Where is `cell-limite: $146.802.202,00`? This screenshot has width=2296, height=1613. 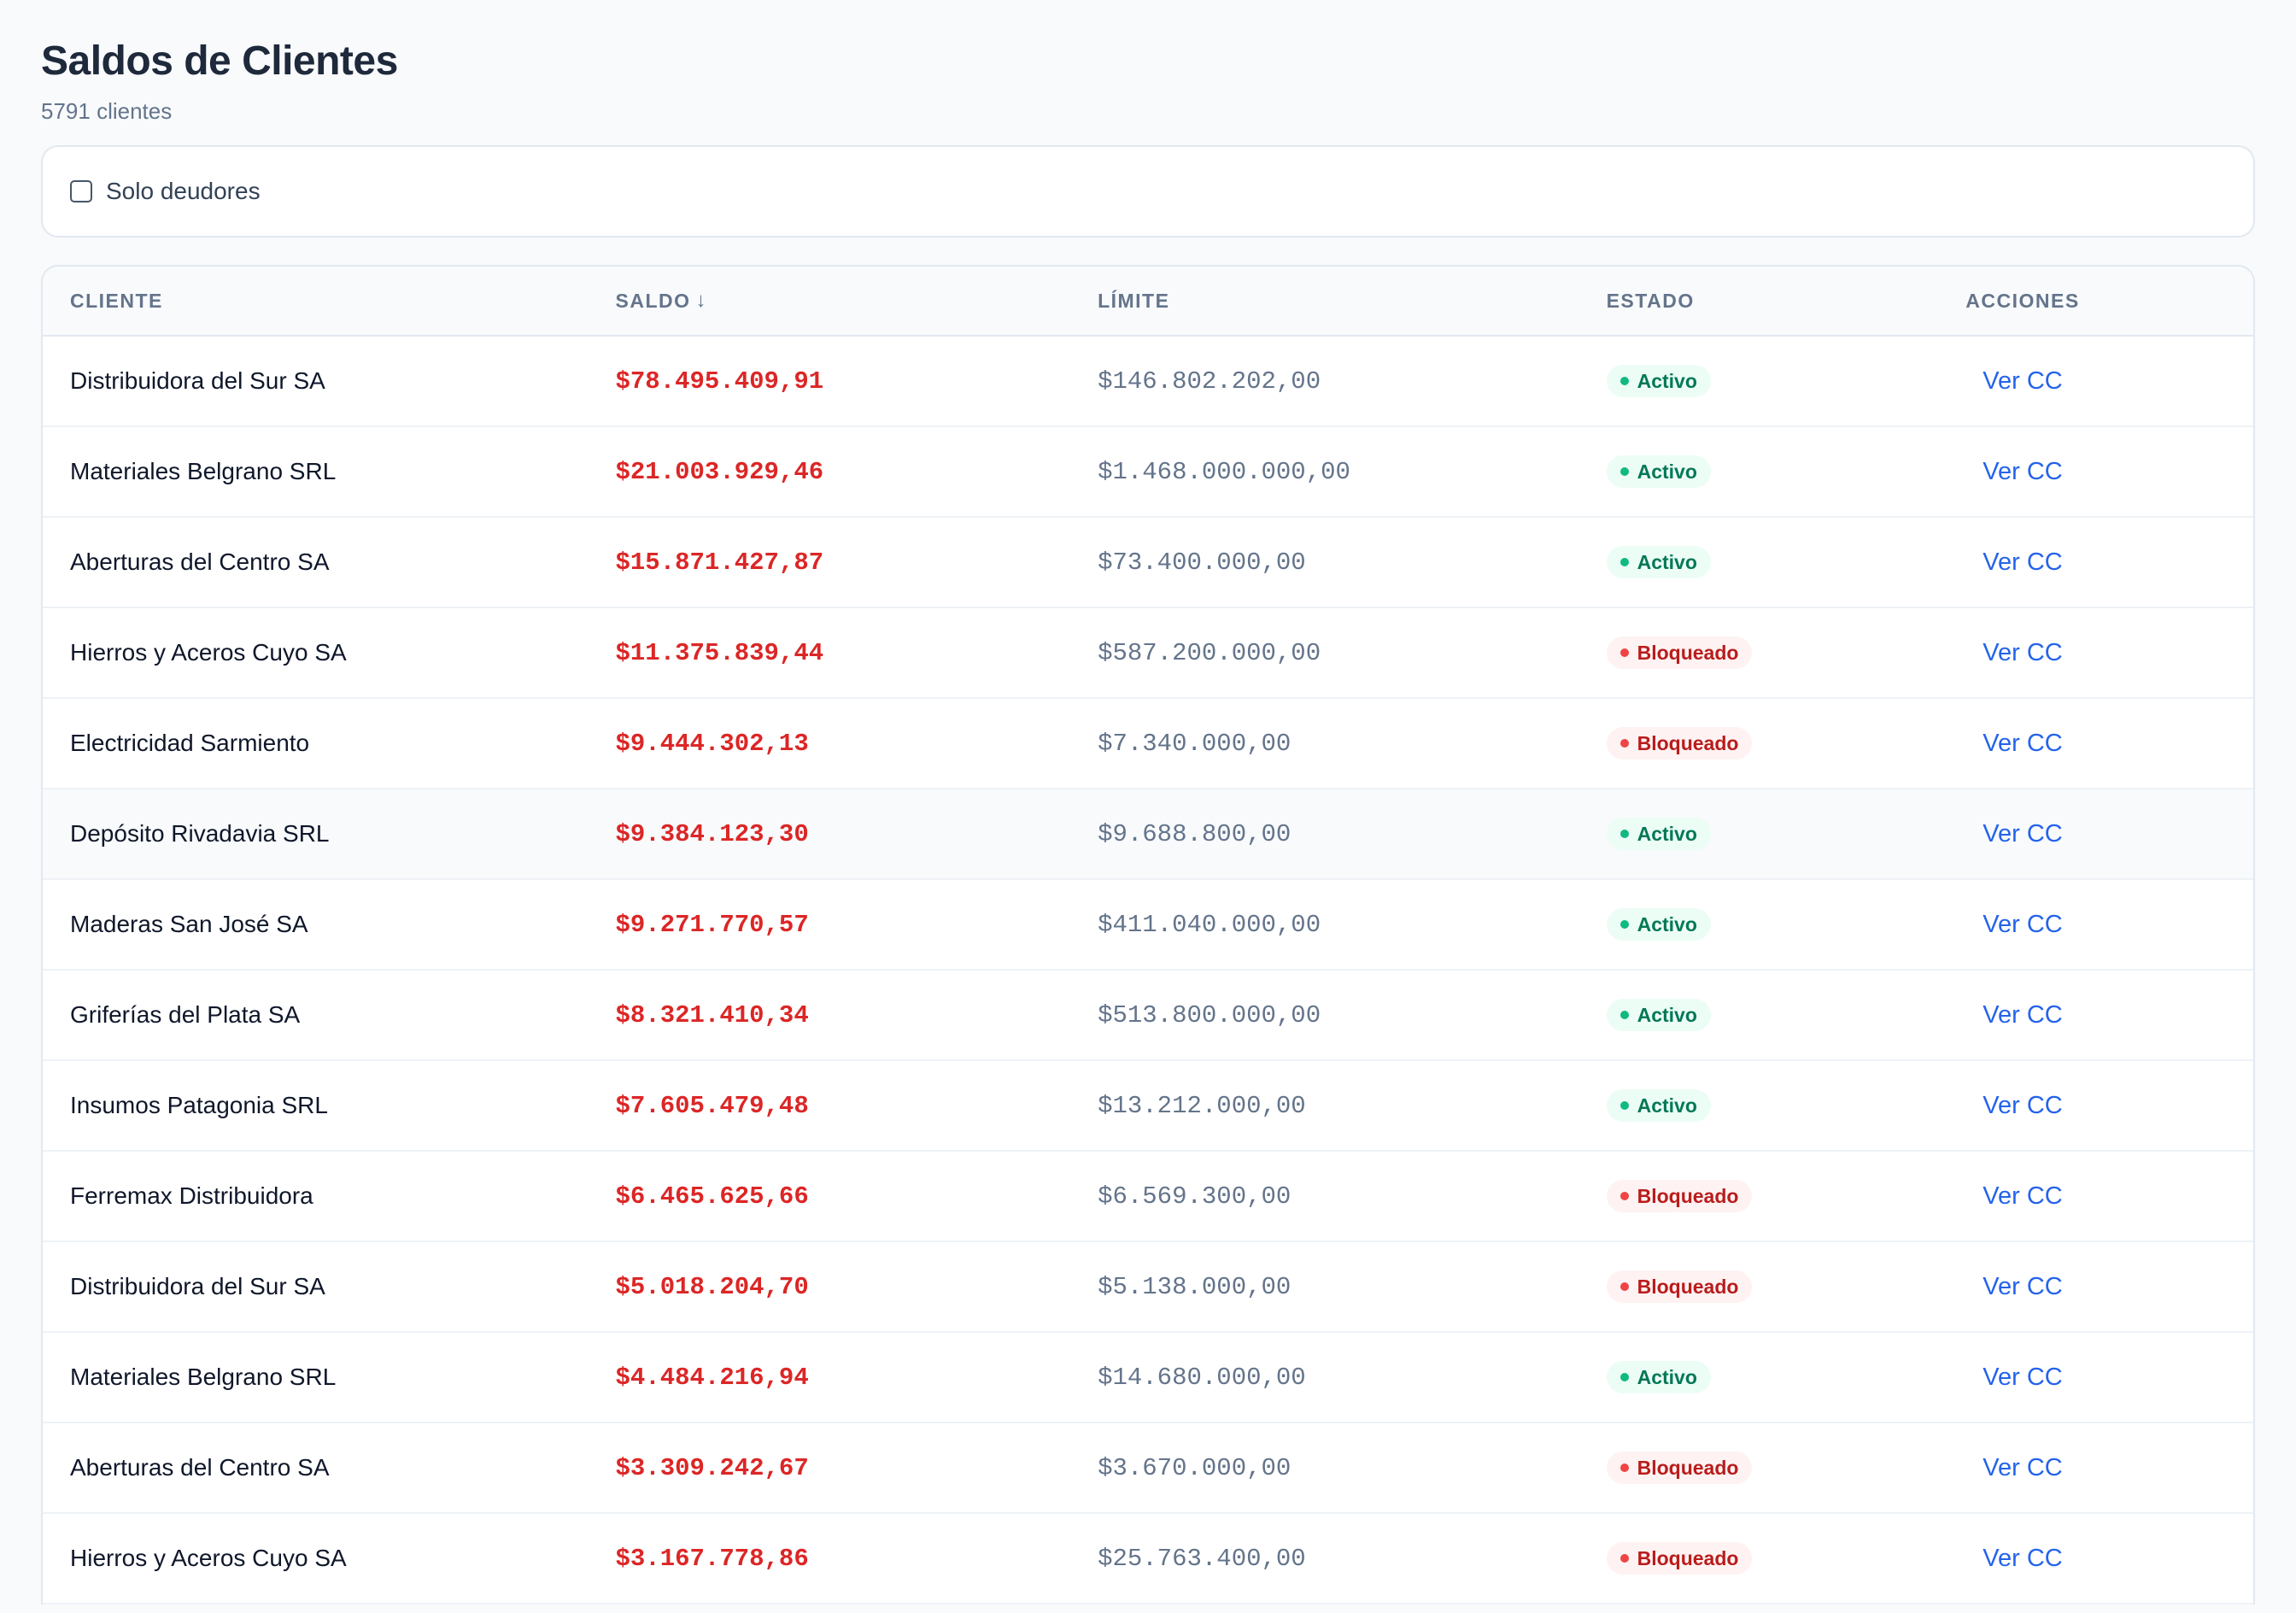
cell-limite: $146.802.202,00 is located at coordinates (1209, 381).